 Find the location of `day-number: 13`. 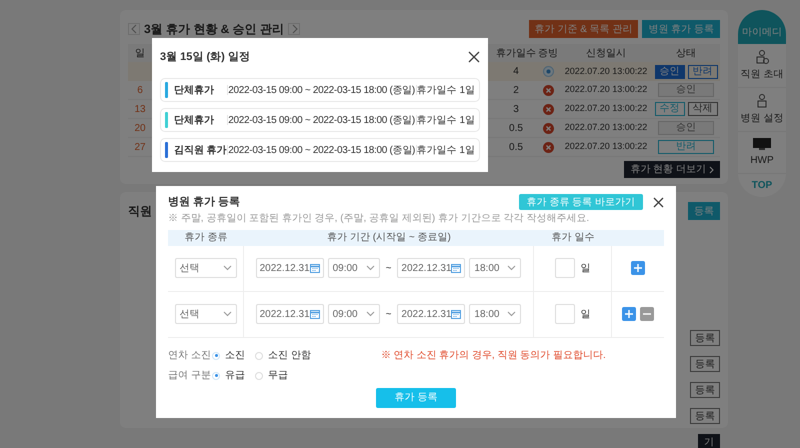

day-number: 13 is located at coordinates (140, 109).